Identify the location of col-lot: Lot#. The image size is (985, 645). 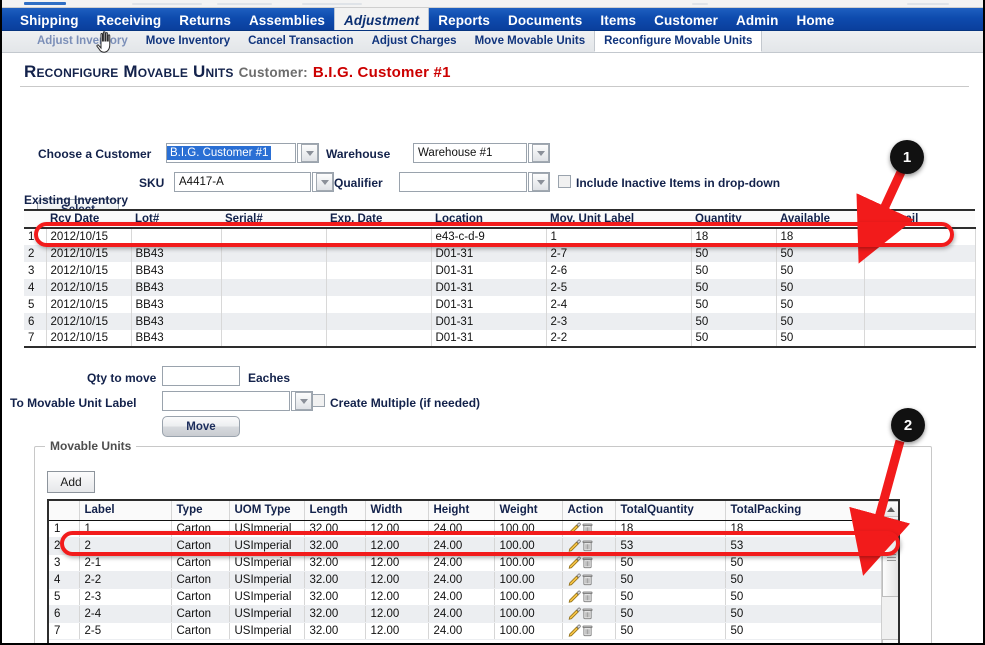
(176, 219).